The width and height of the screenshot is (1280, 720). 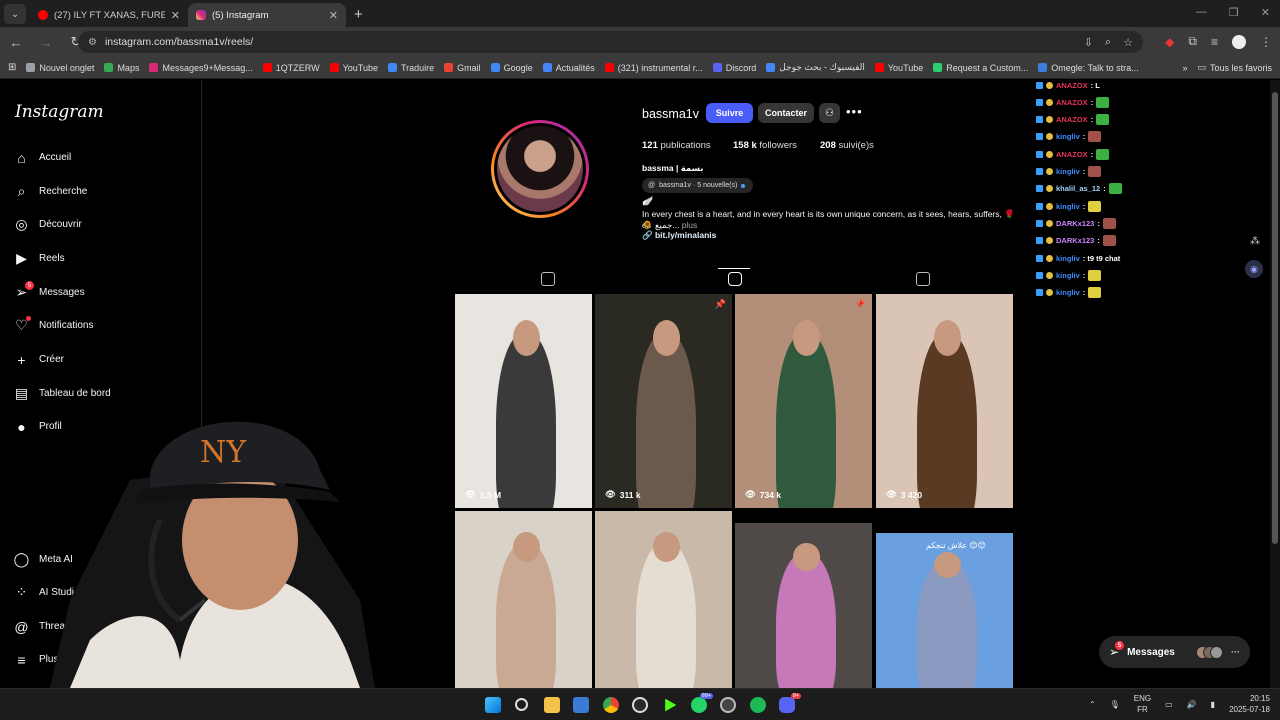 I want to click on bookmark-favicon-icon, so click(x=334, y=67).